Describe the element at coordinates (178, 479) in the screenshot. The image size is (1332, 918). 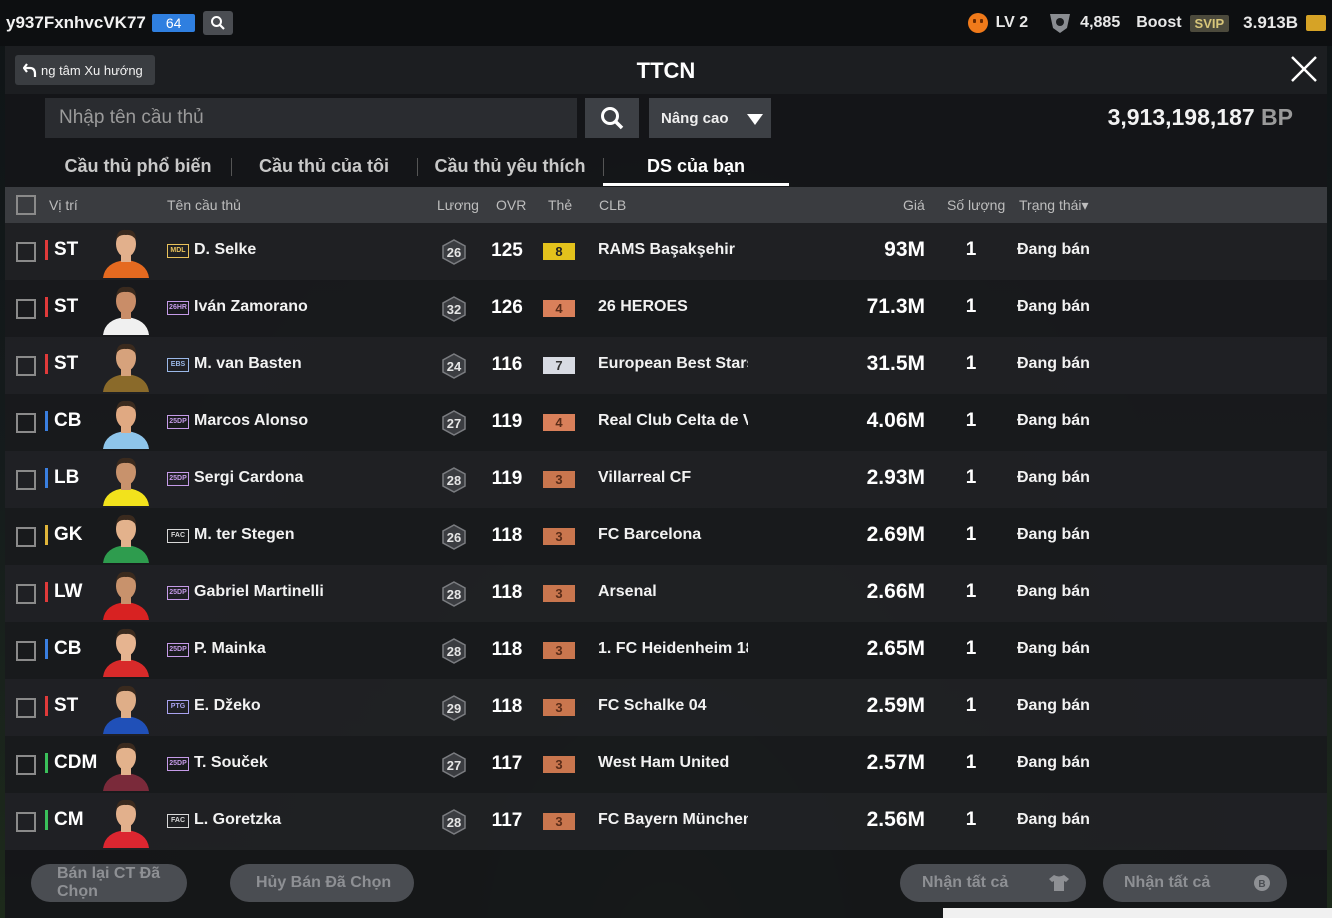
I see `season-badge: 25DP` at that location.